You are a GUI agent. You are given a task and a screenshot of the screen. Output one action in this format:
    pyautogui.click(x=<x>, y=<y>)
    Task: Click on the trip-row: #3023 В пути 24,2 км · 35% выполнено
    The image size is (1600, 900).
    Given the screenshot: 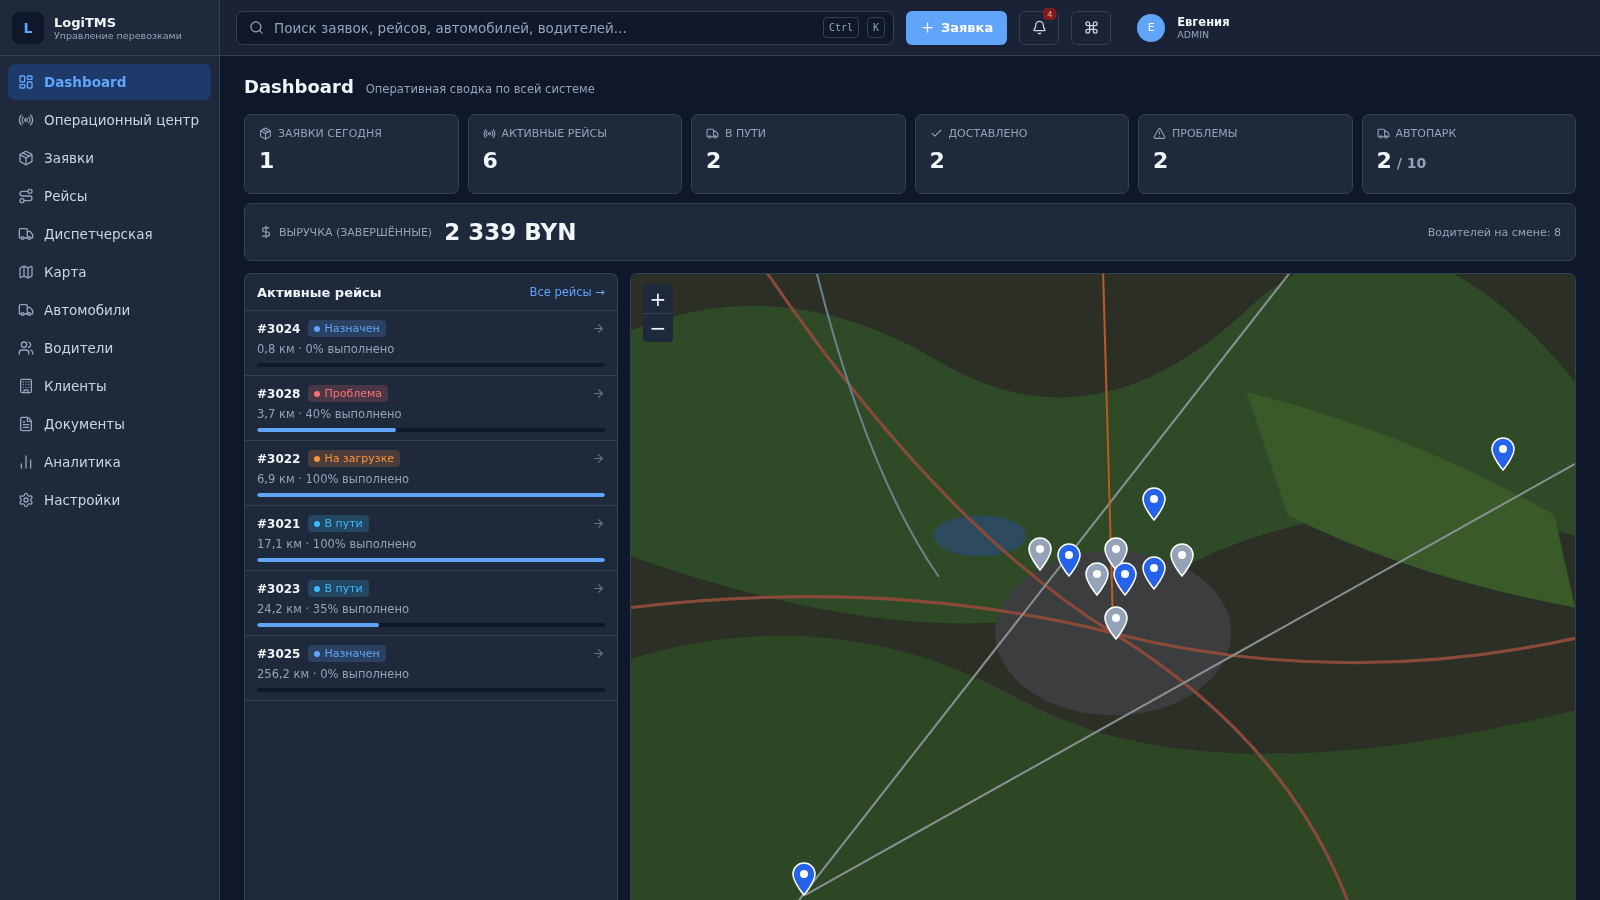 What is the action you would take?
    pyautogui.click(x=431, y=603)
    